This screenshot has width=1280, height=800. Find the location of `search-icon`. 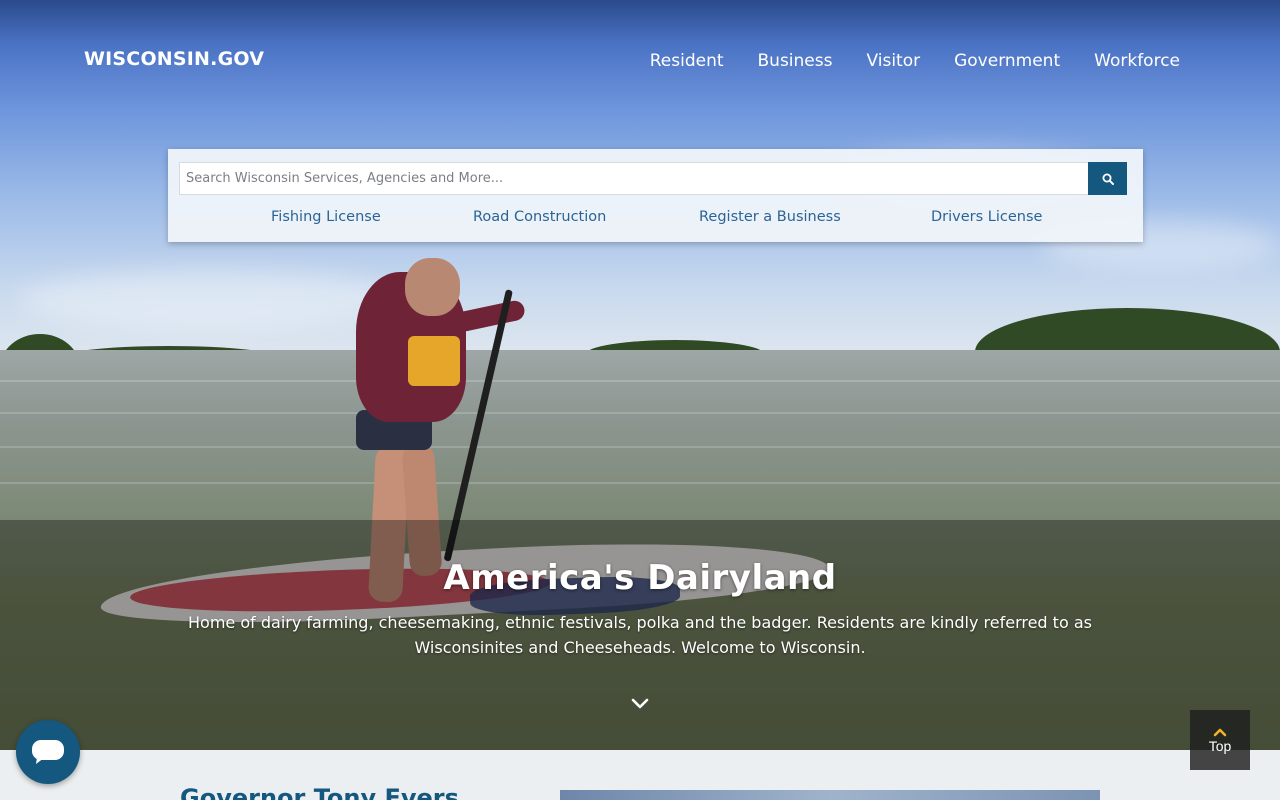

search-icon is located at coordinates (1108, 179).